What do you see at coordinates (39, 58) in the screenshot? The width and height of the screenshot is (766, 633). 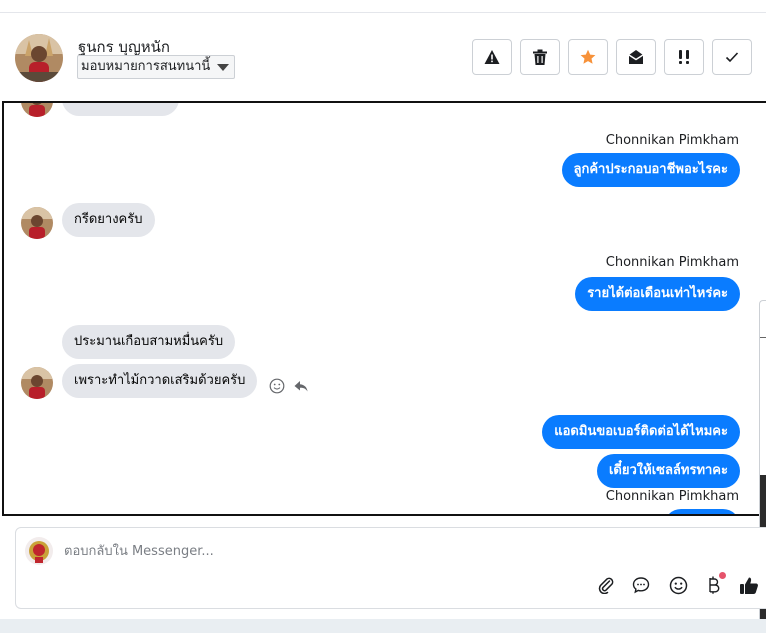 I see `contact-avatar` at bounding box center [39, 58].